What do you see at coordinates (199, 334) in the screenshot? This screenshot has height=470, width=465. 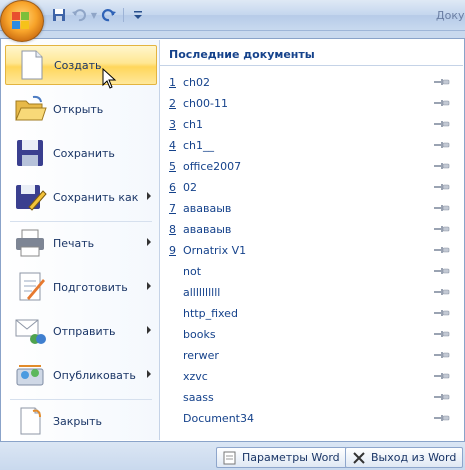 I see `recent-document-name: books` at bounding box center [199, 334].